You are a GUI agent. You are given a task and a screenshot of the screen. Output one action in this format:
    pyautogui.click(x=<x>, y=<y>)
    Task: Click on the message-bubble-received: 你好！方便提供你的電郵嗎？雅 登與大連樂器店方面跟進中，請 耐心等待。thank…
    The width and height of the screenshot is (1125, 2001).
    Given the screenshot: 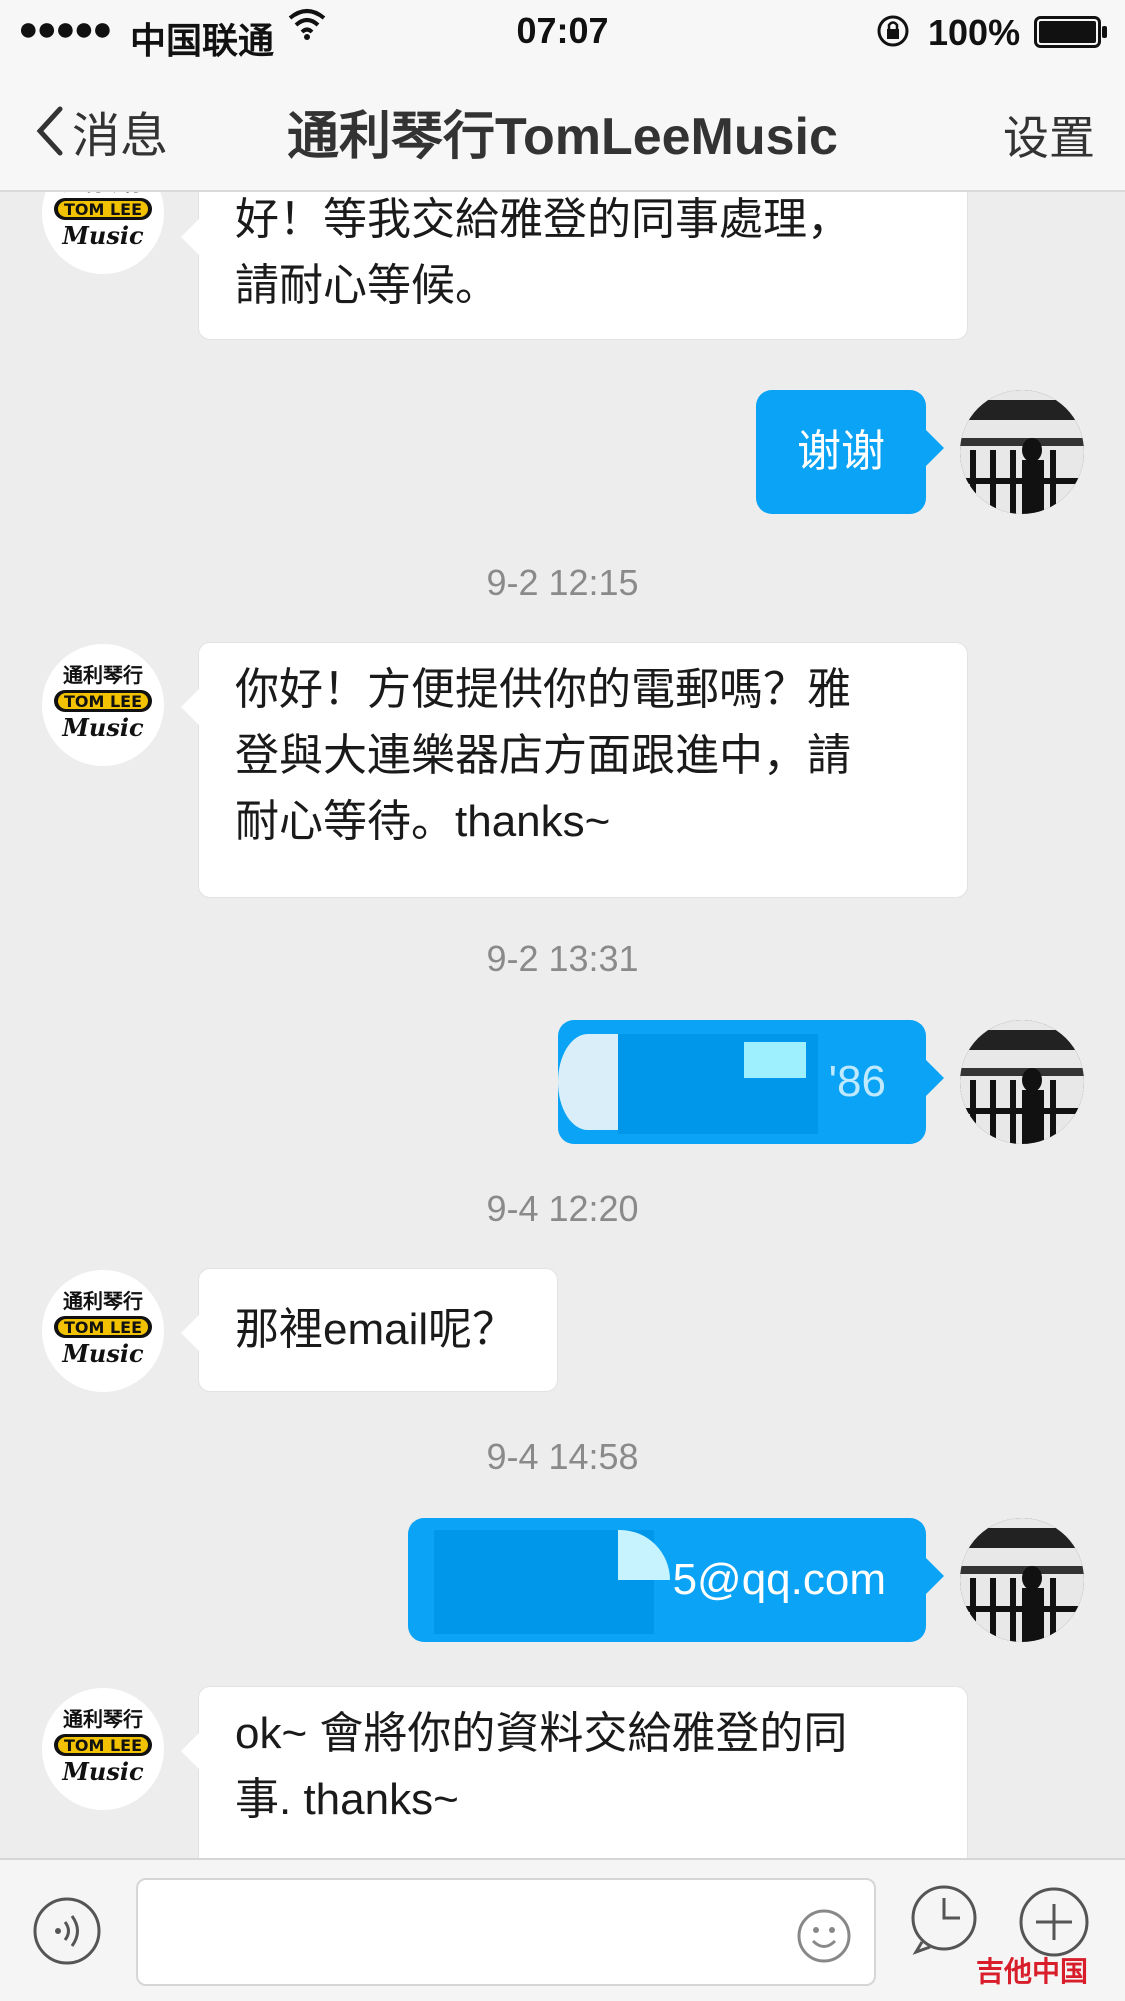 What is the action you would take?
    pyautogui.click(x=574, y=770)
    